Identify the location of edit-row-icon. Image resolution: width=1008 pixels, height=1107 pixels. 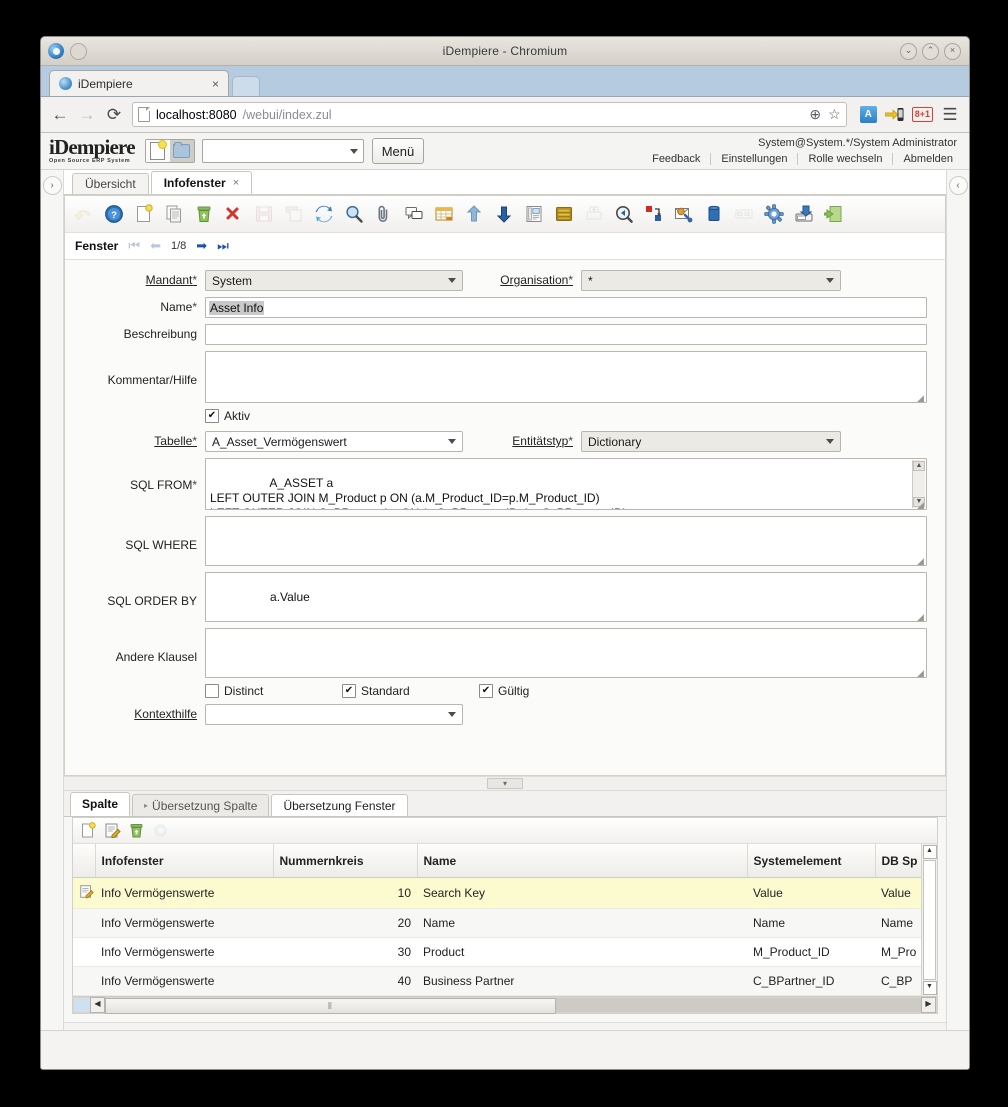
(112, 830).